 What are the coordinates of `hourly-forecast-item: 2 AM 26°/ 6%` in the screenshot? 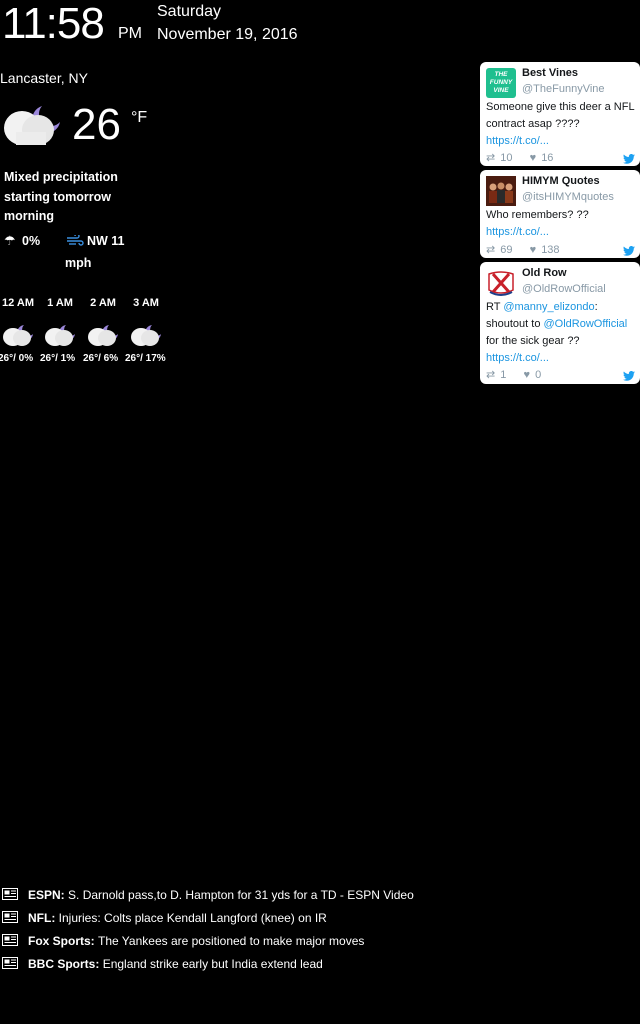 It's located at (103, 330).